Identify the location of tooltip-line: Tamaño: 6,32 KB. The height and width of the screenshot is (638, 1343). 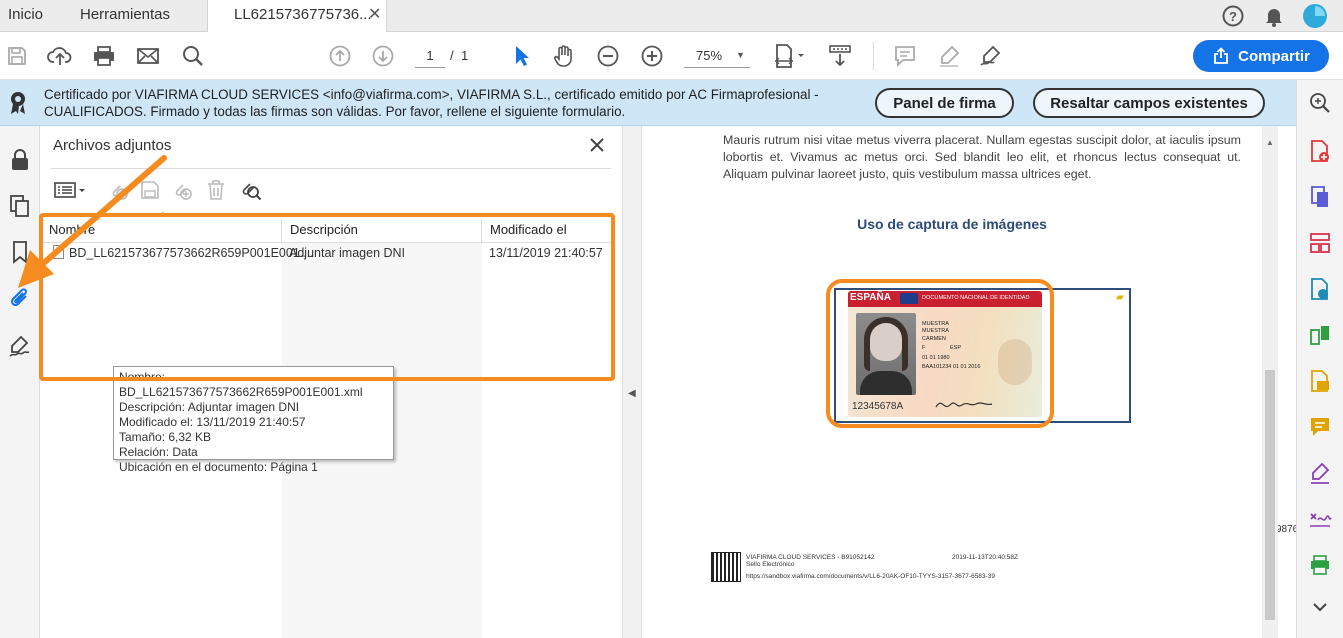
(165, 437).